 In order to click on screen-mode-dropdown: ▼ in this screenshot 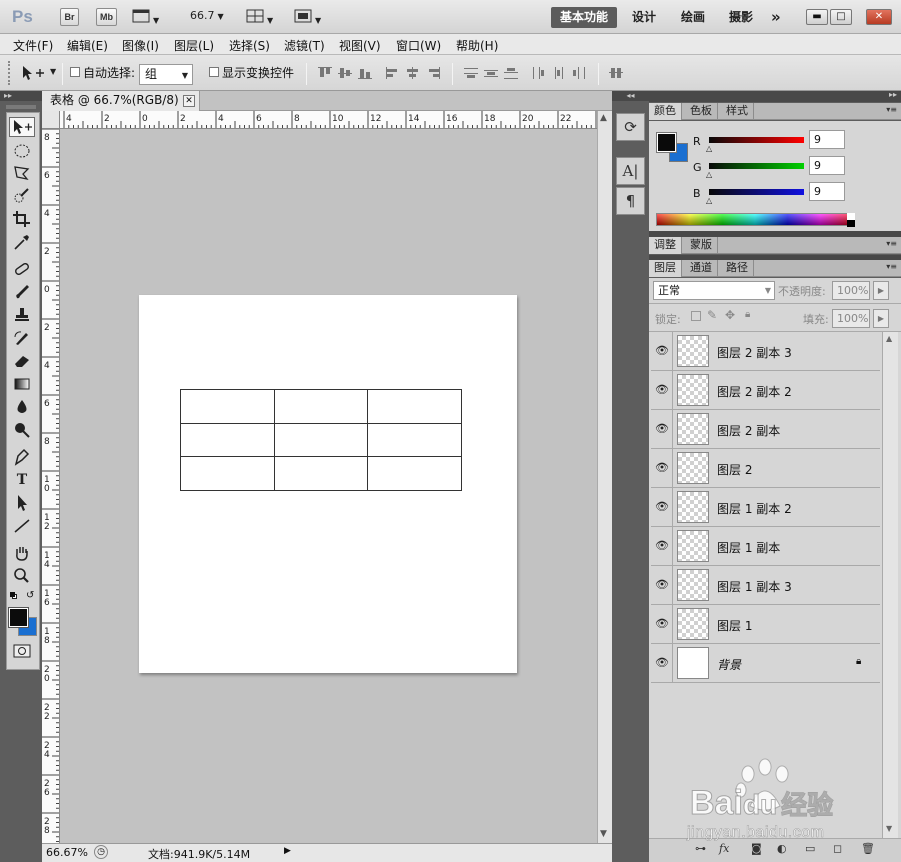, I will do `click(307, 17)`.